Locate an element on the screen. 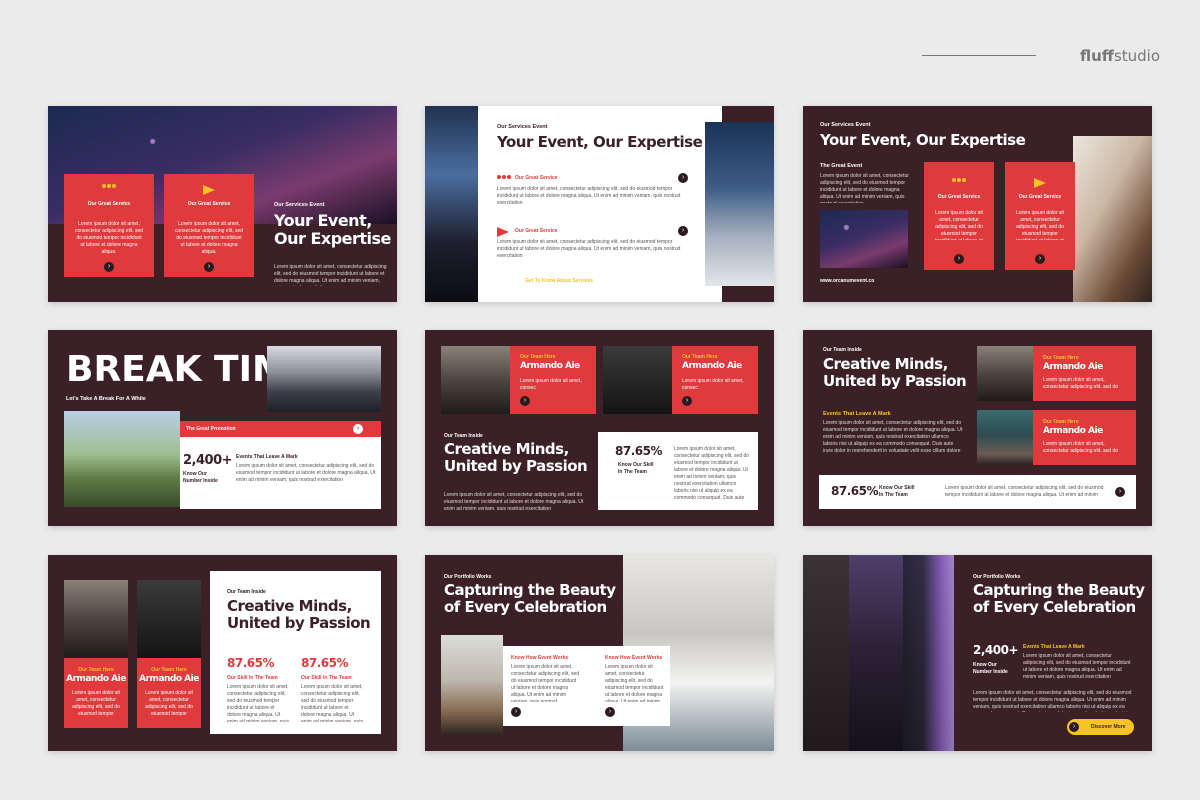 The width and height of the screenshot is (1200, 800). slide-title: Capturing the Beauty of Every Celebration is located at coordinates (530, 598).